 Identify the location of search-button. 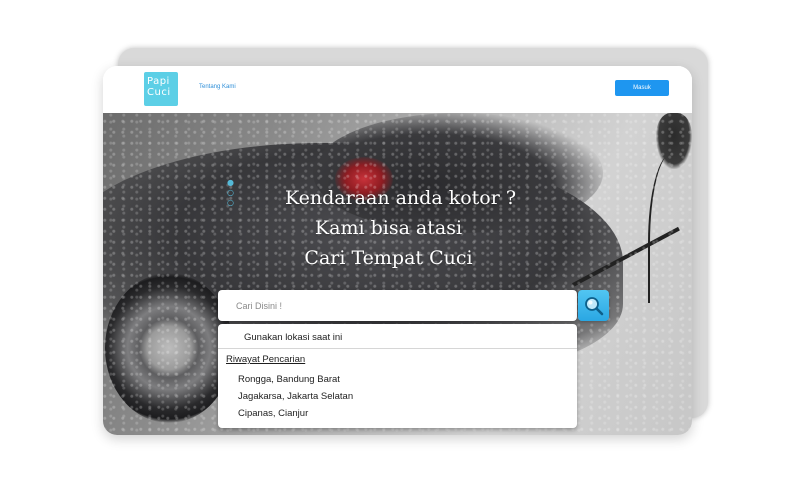
(593, 305).